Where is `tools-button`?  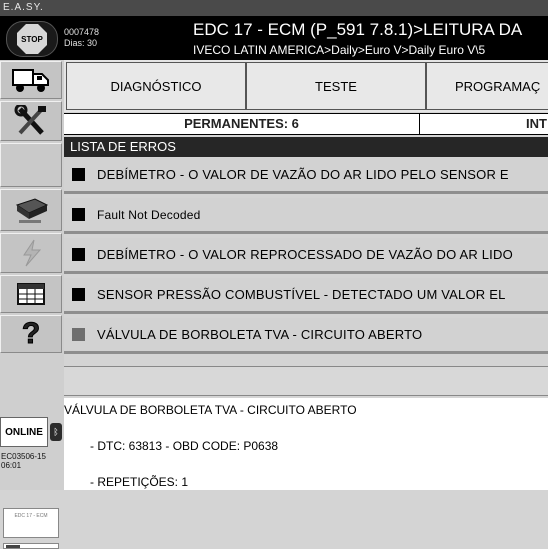 tools-button is located at coordinates (31, 121).